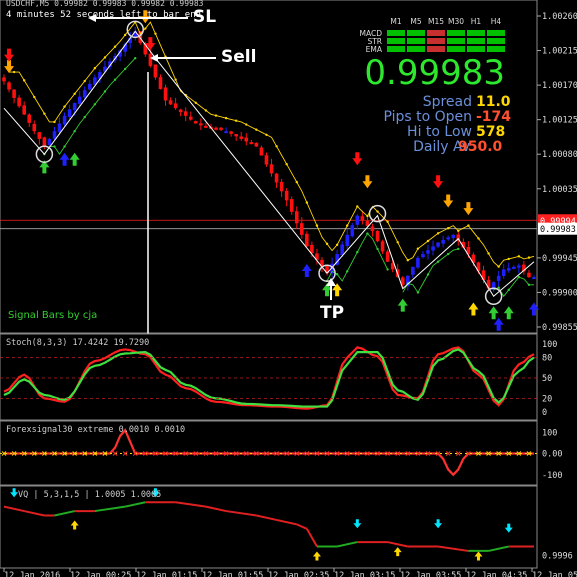 The width and height of the screenshot is (577, 577). Describe the element at coordinates (89, 495) in the screenshot. I see `vq-title: VQ | 5,3,1,5 | 1.0005 1.0005` at that location.